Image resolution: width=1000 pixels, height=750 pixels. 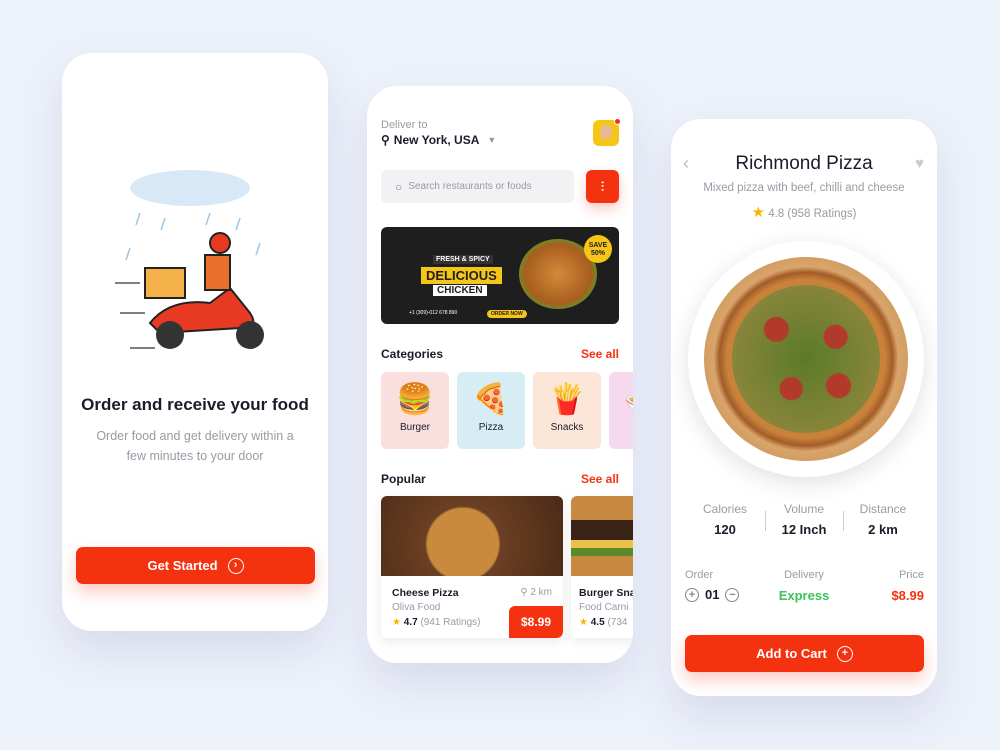 I want to click on food-name: Cheese Pizza, so click(x=425, y=593).